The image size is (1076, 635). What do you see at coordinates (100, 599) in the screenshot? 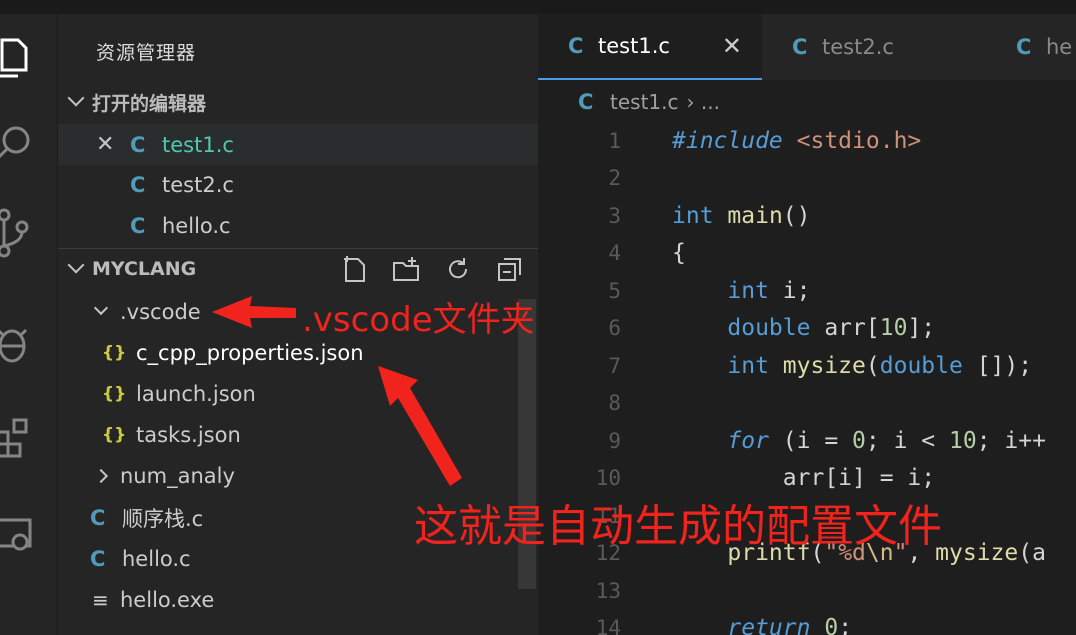
I see `binary-file-icon: ≡` at bounding box center [100, 599].